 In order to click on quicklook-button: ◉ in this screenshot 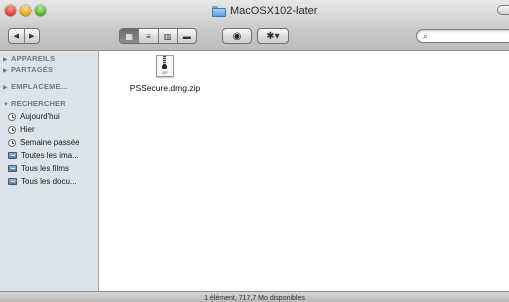, I will do `click(237, 36)`.